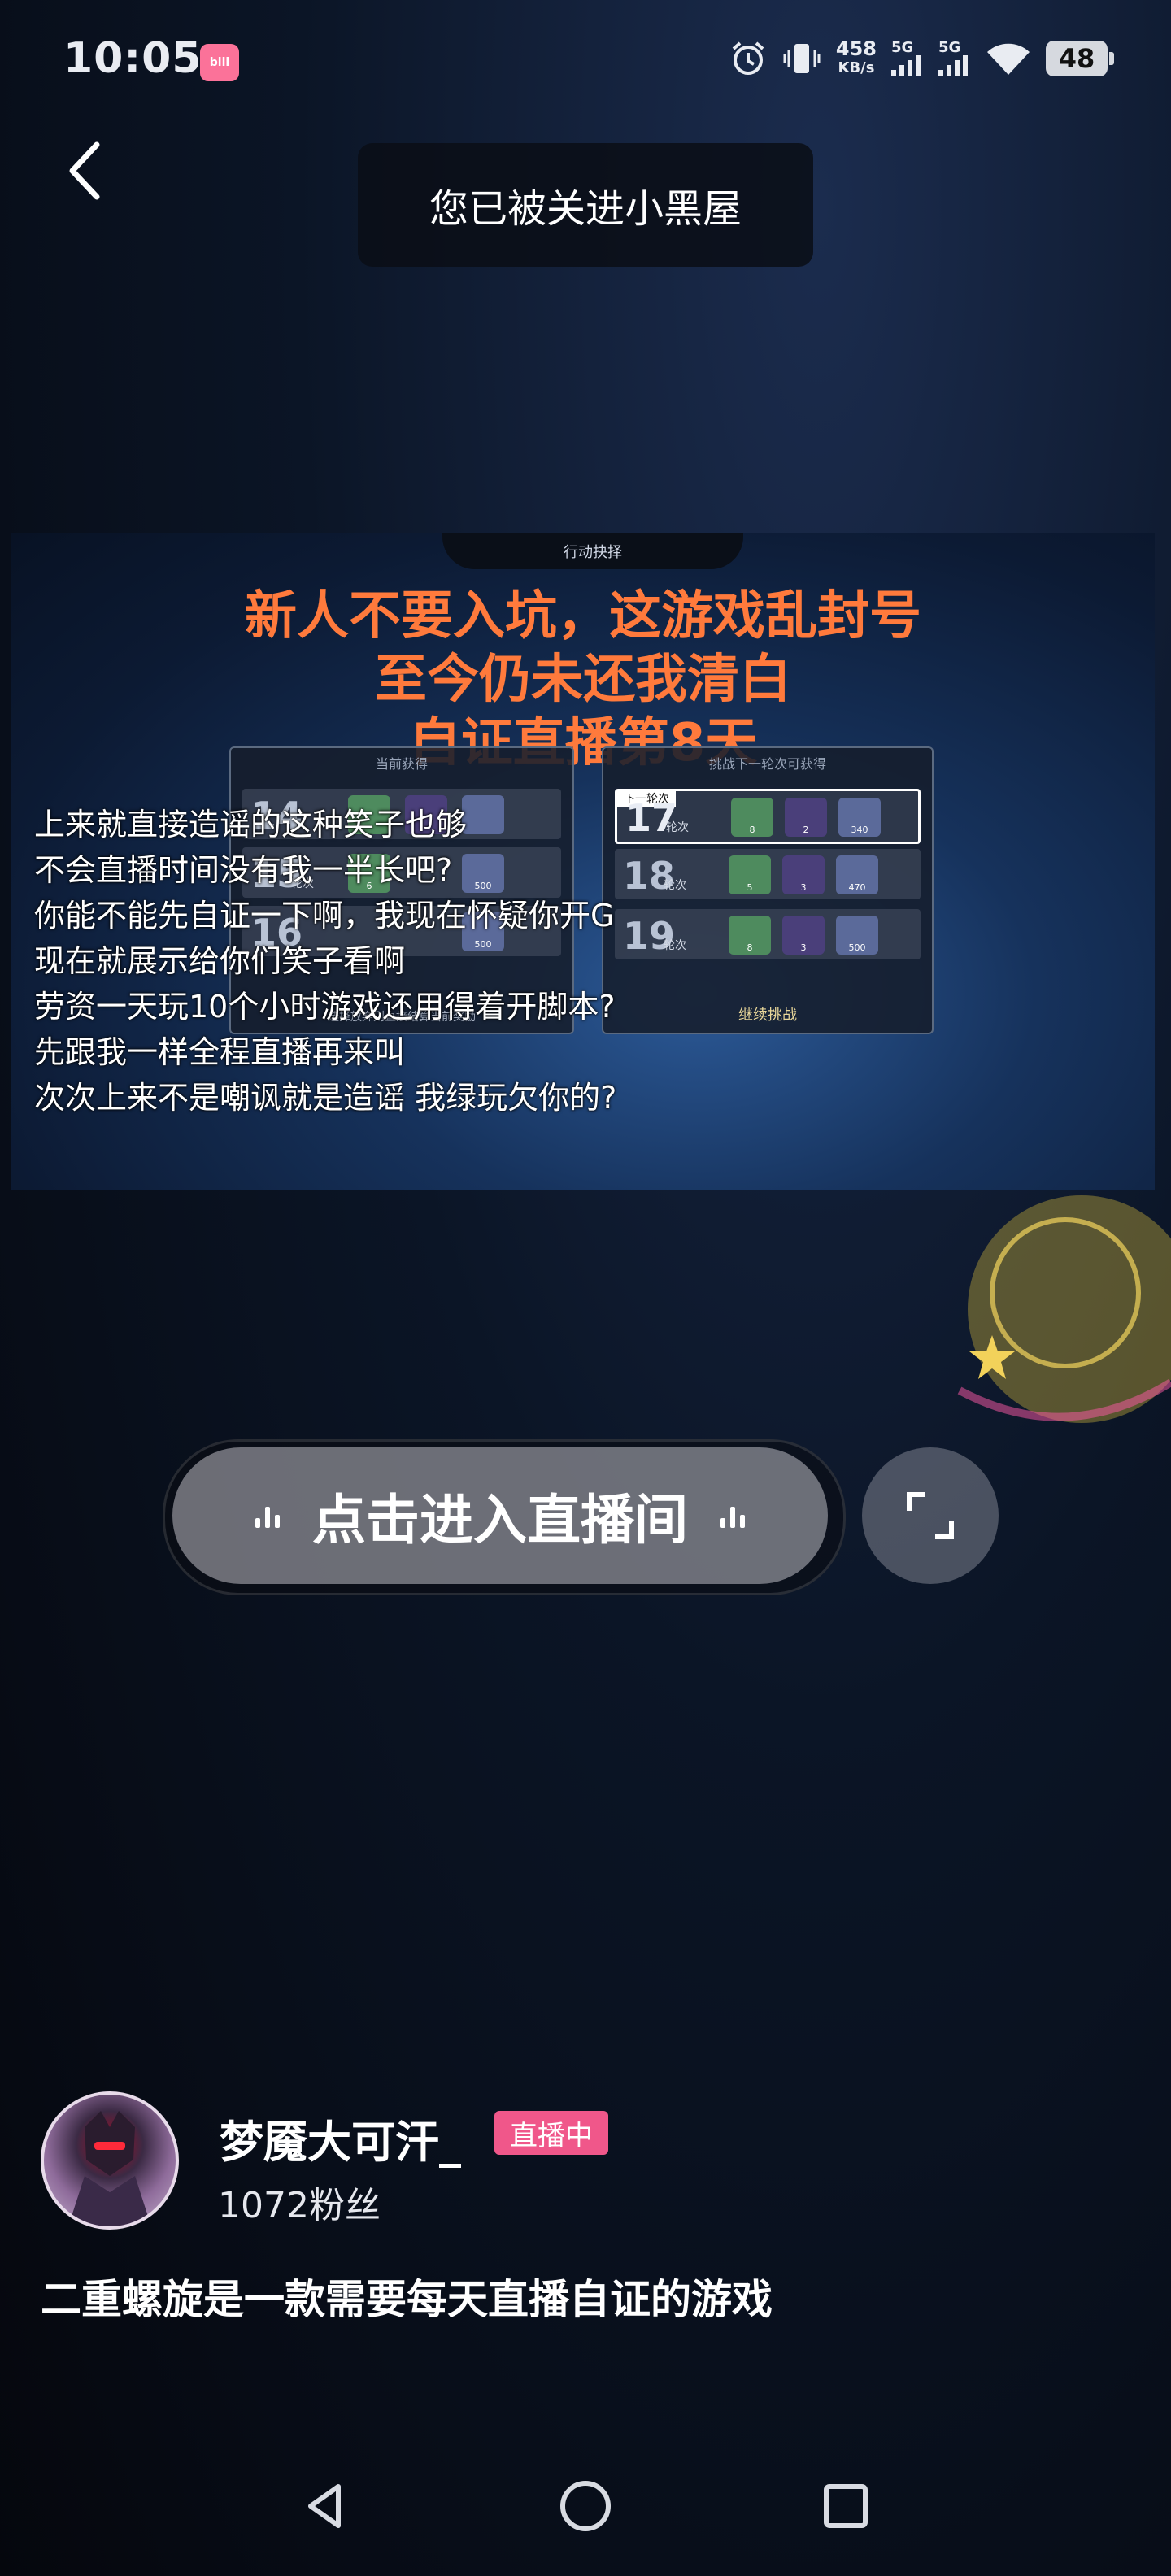 This screenshot has width=1171, height=2576. What do you see at coordinates (220, 961) in the screenshot?
I see `chat-line: 现在就展示给你们笑子看啊` at bounding box center [220, 961].